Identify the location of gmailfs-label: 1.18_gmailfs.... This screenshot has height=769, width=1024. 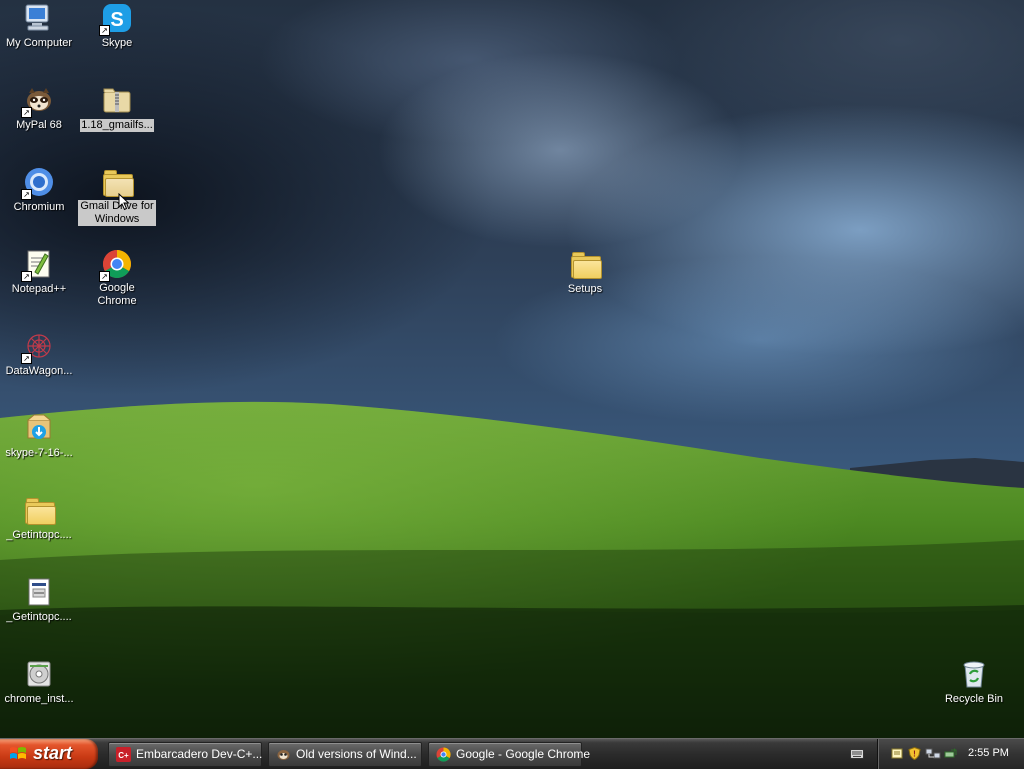
(117, 125).